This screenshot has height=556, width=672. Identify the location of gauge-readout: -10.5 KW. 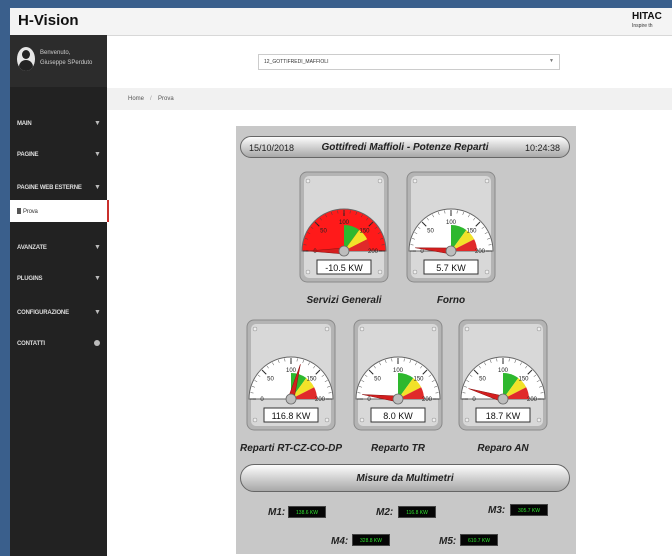
(344, 268).